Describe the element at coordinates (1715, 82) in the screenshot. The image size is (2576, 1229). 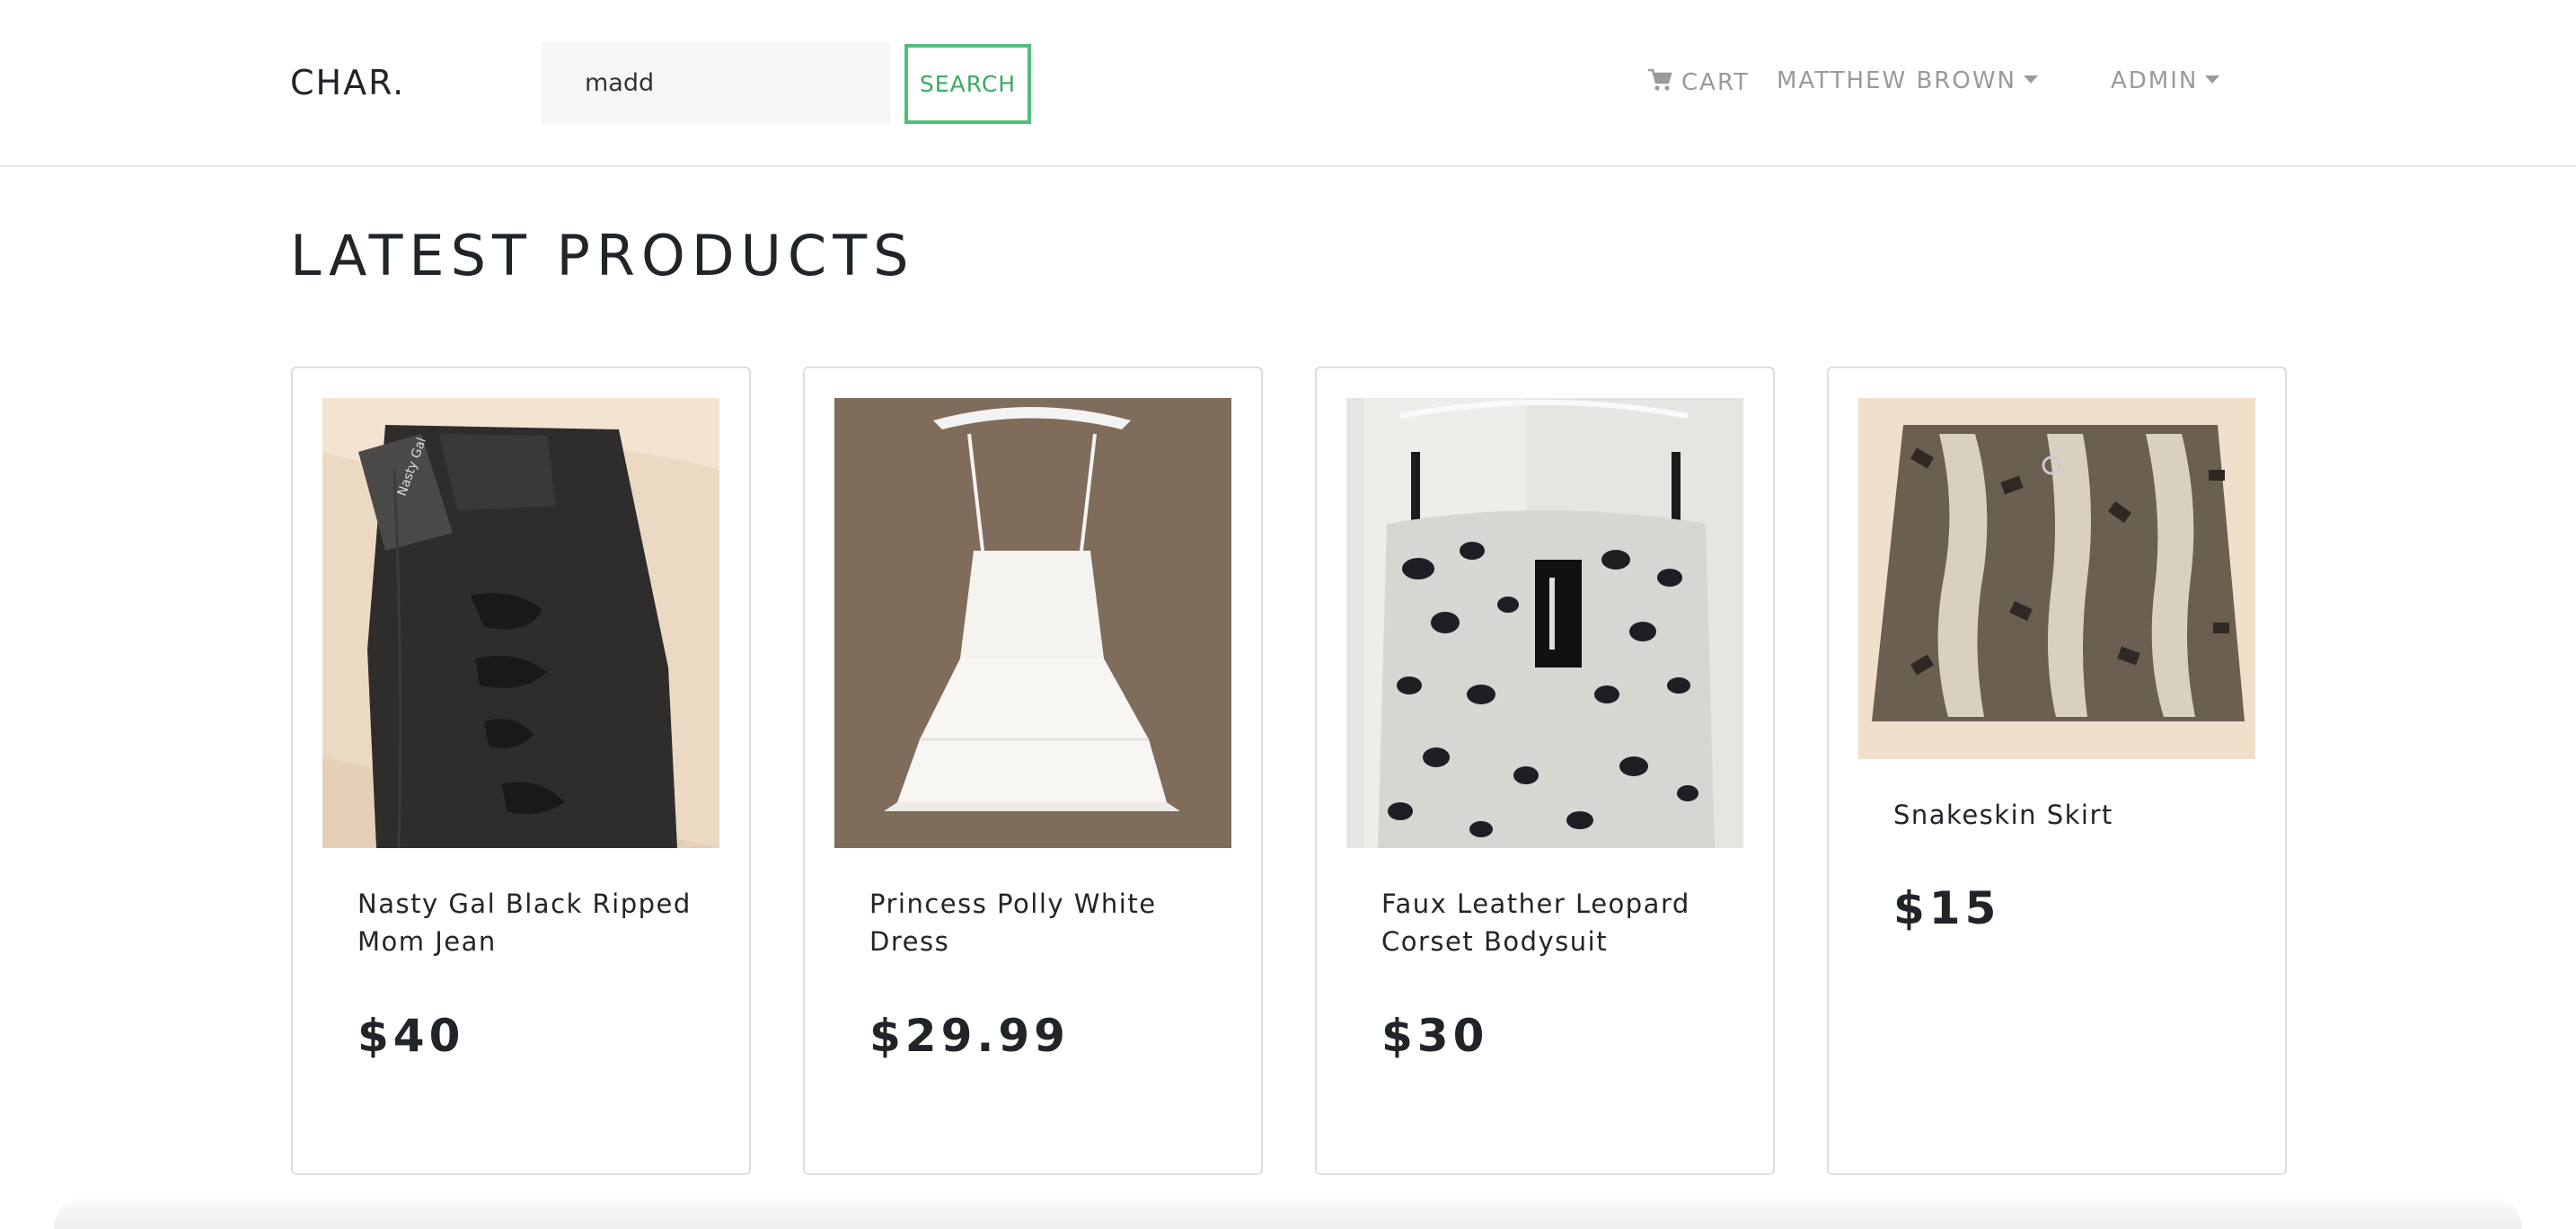
I see `nav-cart-label: CART` at that location.